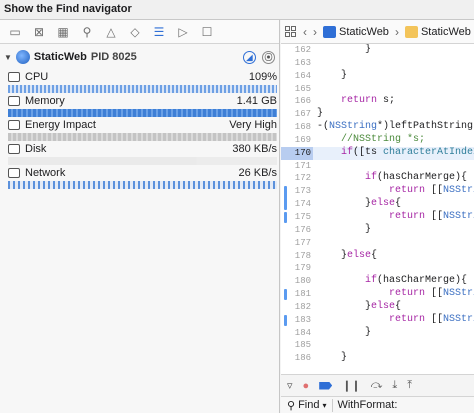 The height and width of the screenshot is (413, 474). Describe the element at coordinates (377, 268) in the screenshot. I see `code-line: 179` at that location.